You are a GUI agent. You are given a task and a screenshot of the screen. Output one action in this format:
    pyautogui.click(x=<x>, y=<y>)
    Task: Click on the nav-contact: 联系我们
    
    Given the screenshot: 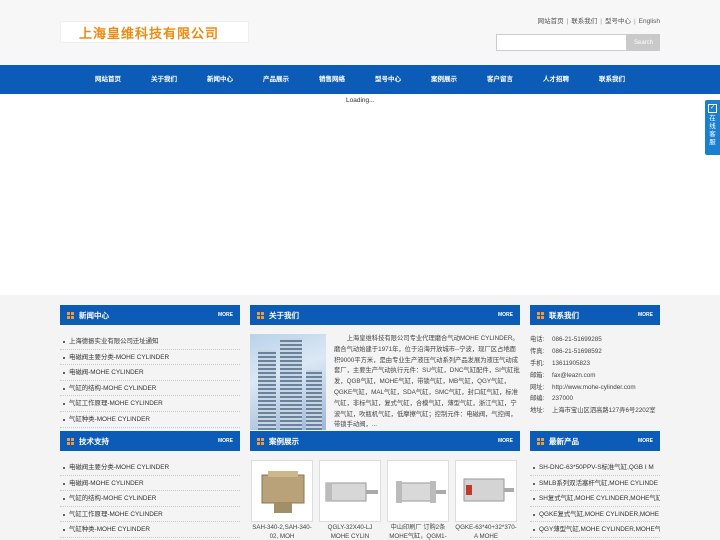 What is the action you would take?
    pyautogui.click(x=612, y=79)
    